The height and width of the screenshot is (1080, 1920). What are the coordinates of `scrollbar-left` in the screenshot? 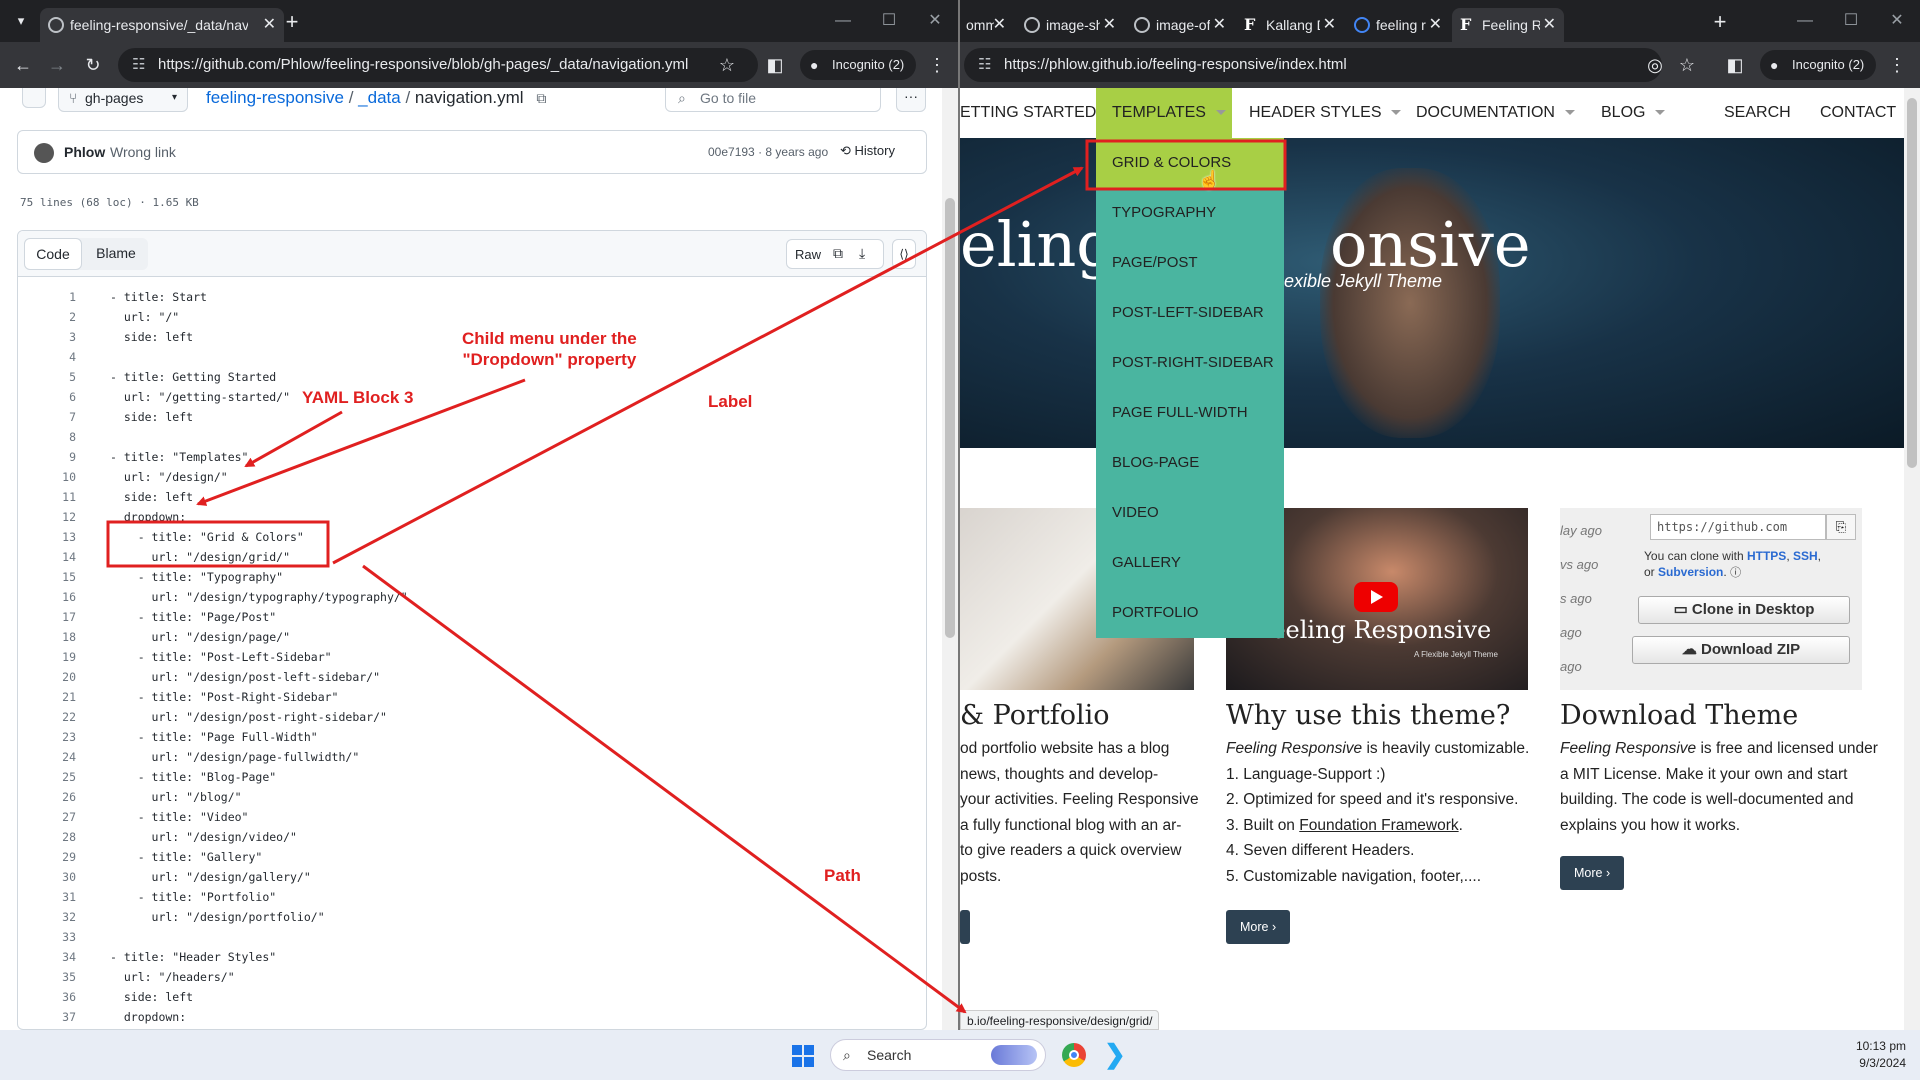 It's located at (950, 559).